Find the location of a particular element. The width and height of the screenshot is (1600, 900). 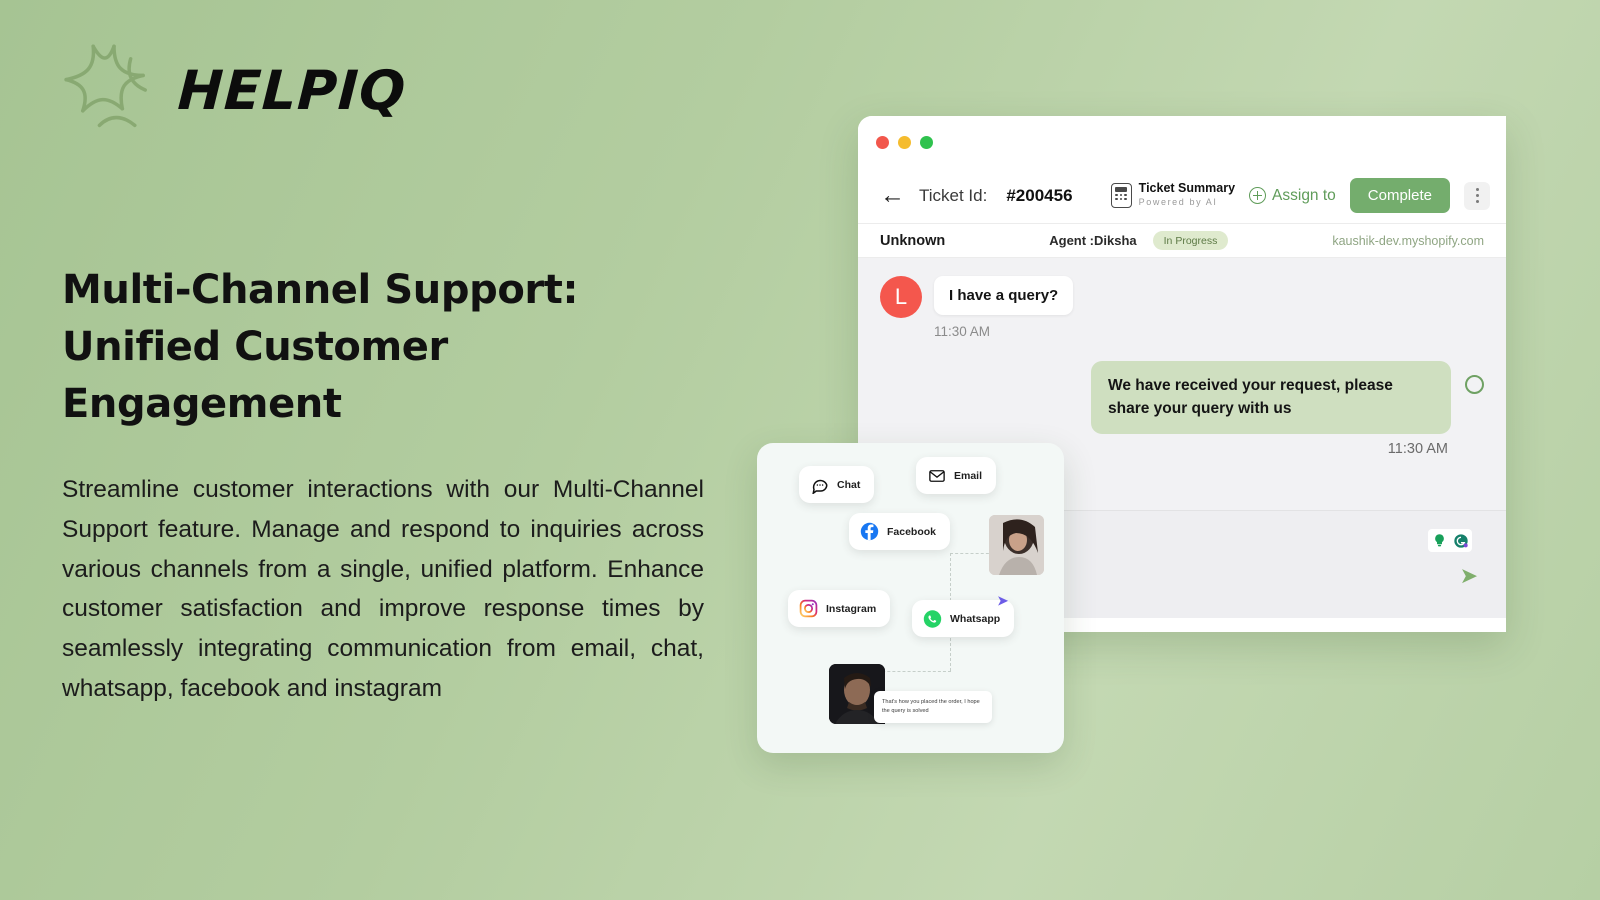

ticket-id-label: Ticket Id: is located at coordinates (953, 195).